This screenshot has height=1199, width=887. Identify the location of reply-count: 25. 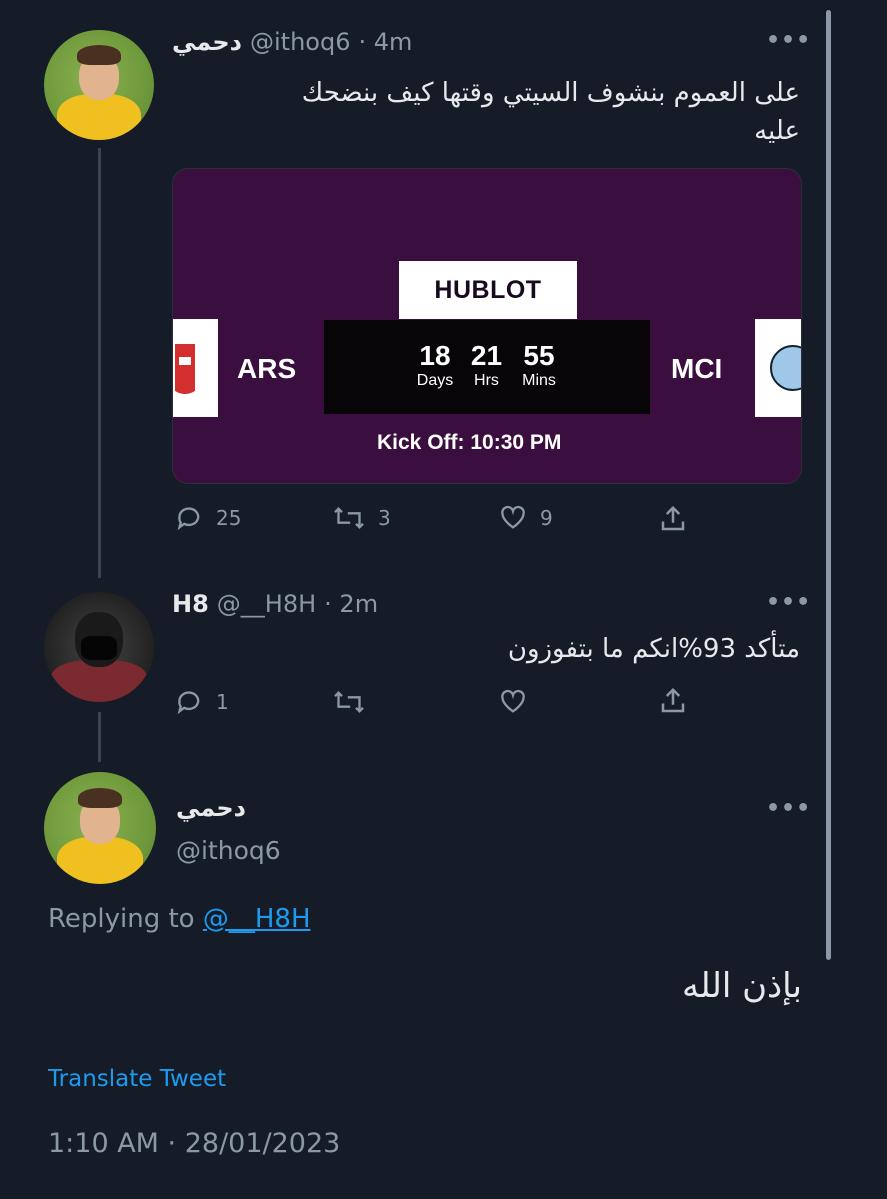
(229, 518).